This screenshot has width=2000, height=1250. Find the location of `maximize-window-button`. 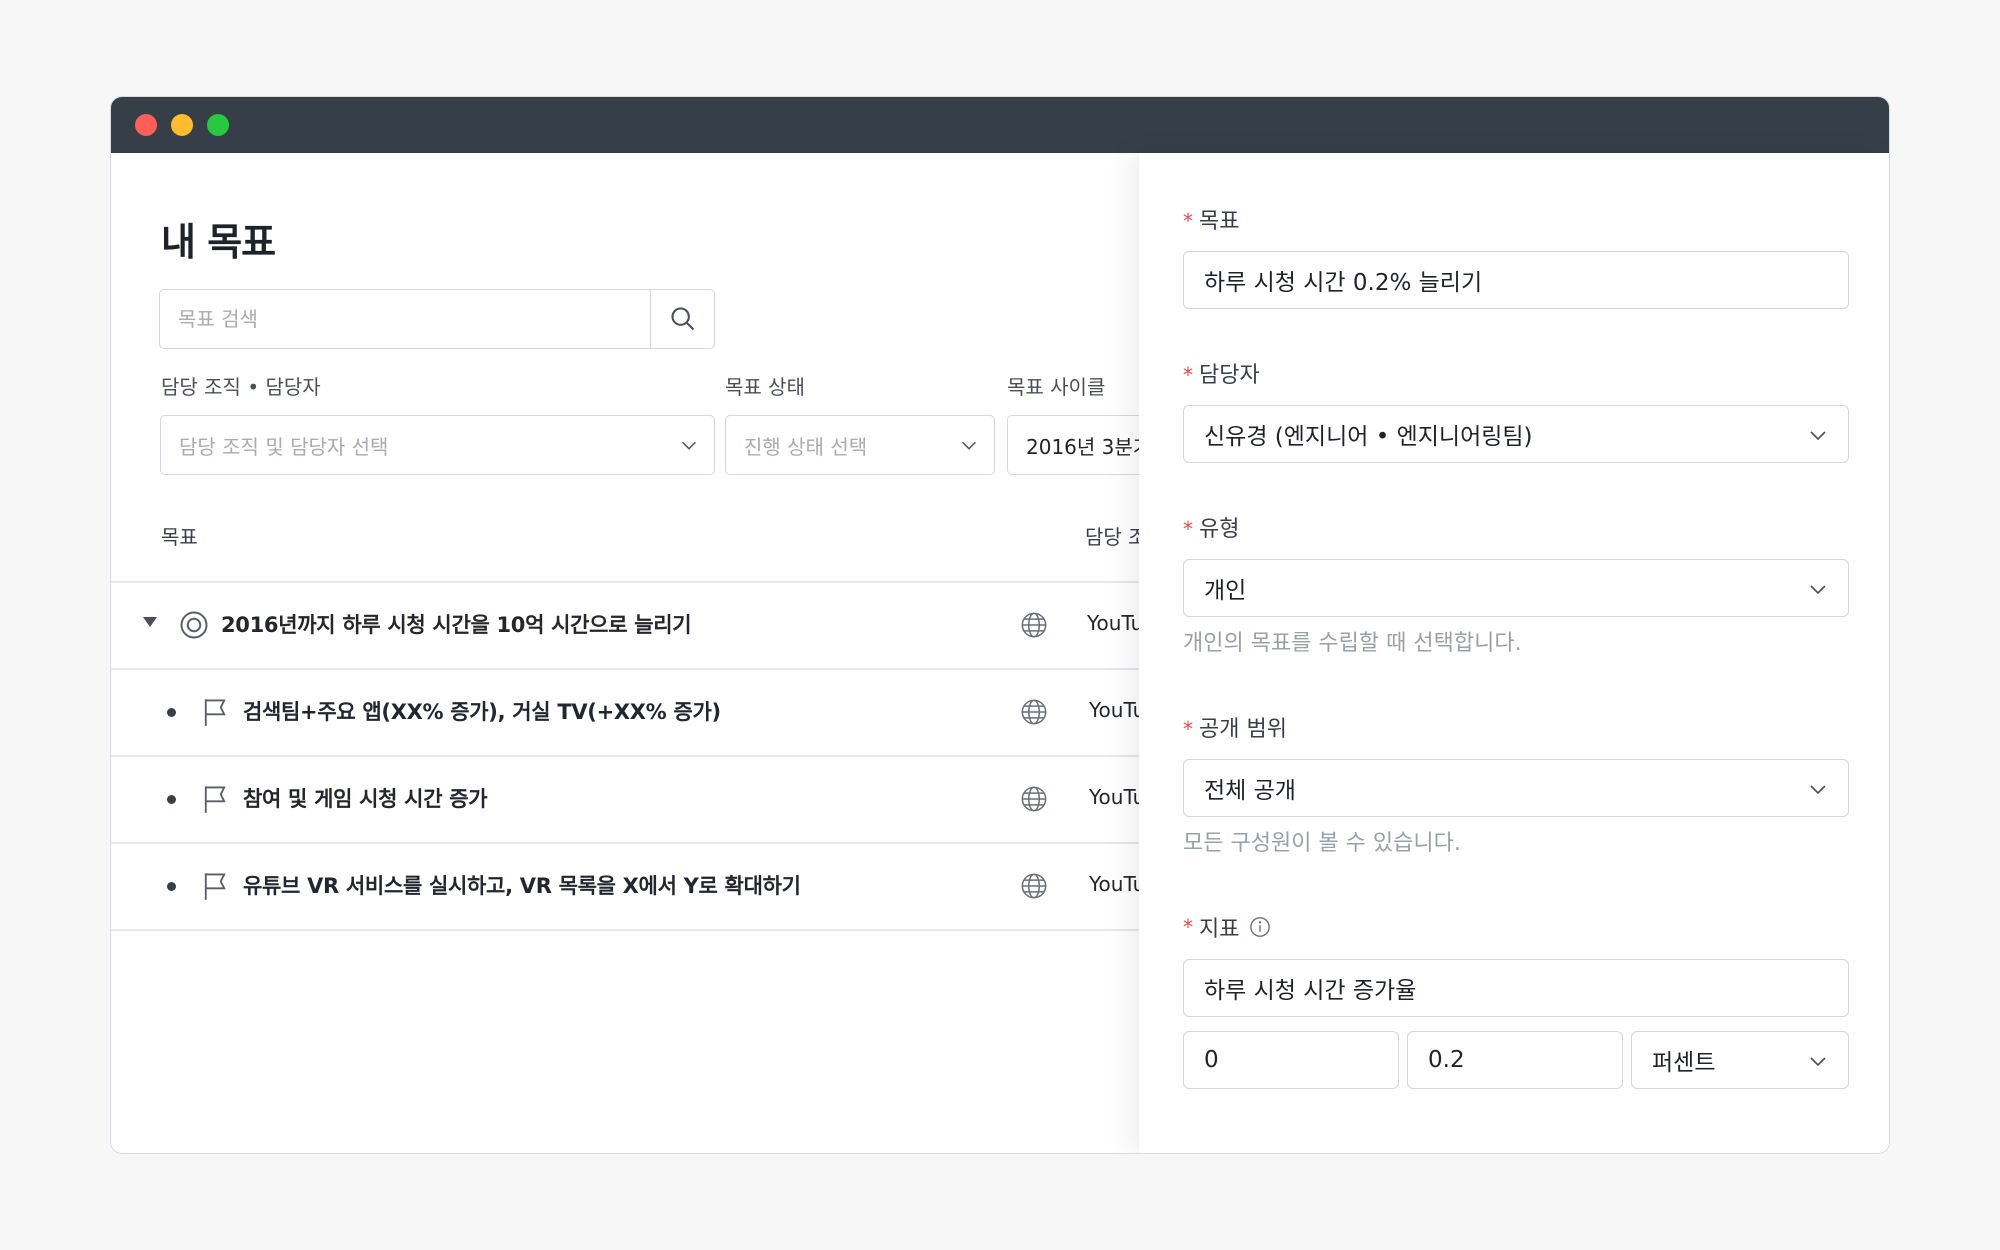

maximize-window-button is located at coordinates (218, 125).